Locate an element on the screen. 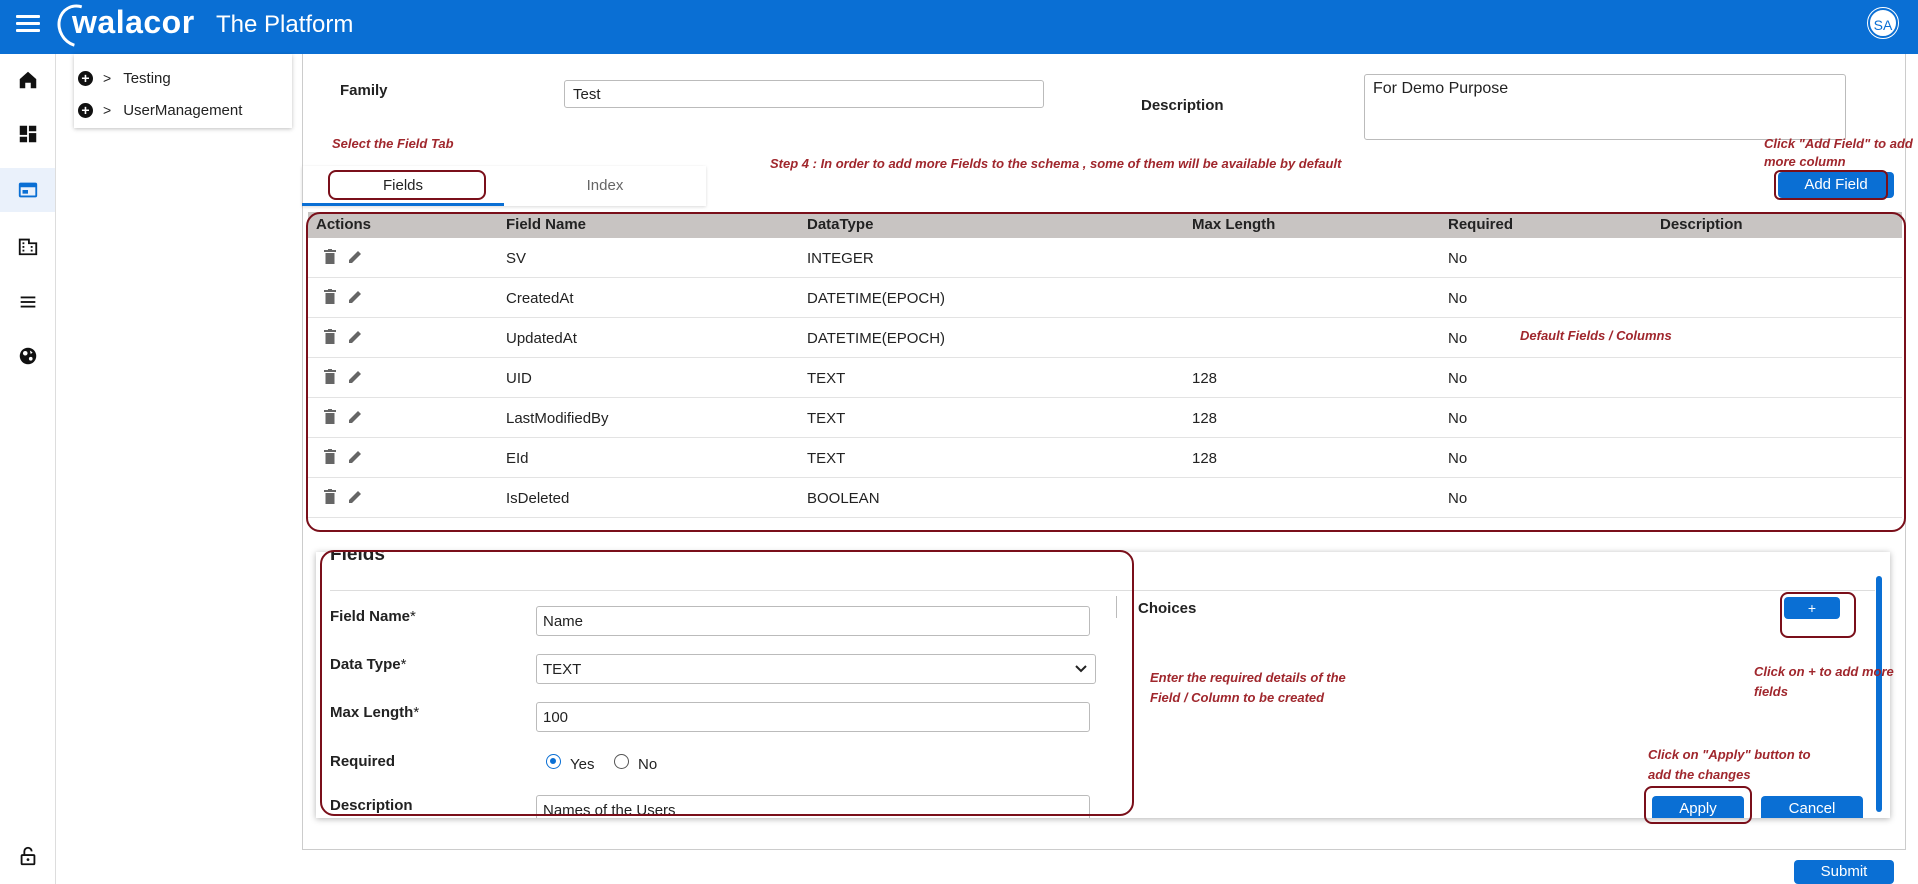 The image size is (1918, 884). top-bar: walacor The Platform SA is located at coordinates (959, 28).